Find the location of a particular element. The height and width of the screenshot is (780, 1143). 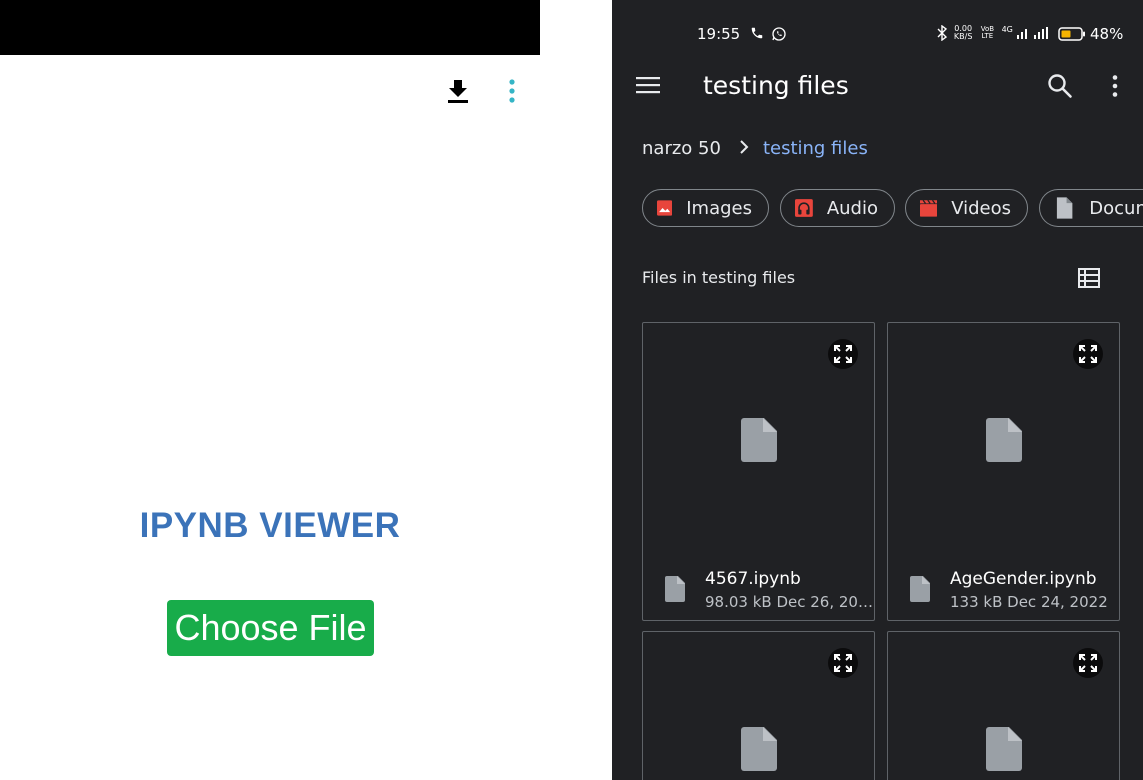

chip-images: Images is located at coordinates (705, 208).